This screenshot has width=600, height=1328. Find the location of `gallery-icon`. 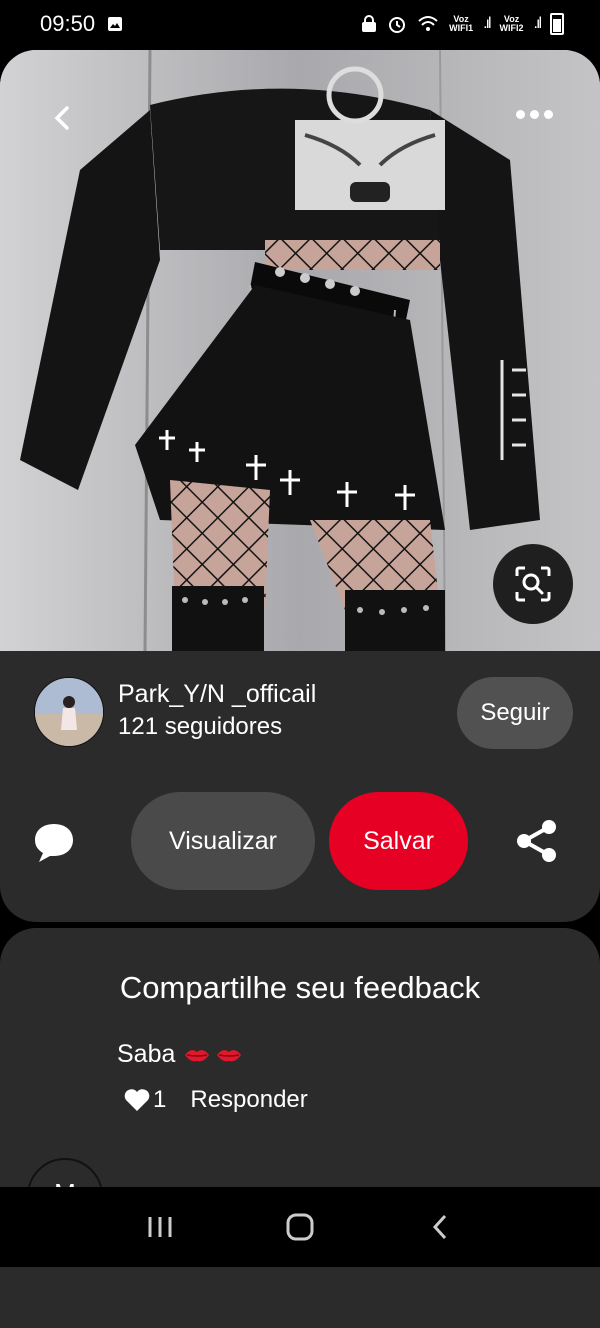

gallery-icon is located at coordinates (115, 24).